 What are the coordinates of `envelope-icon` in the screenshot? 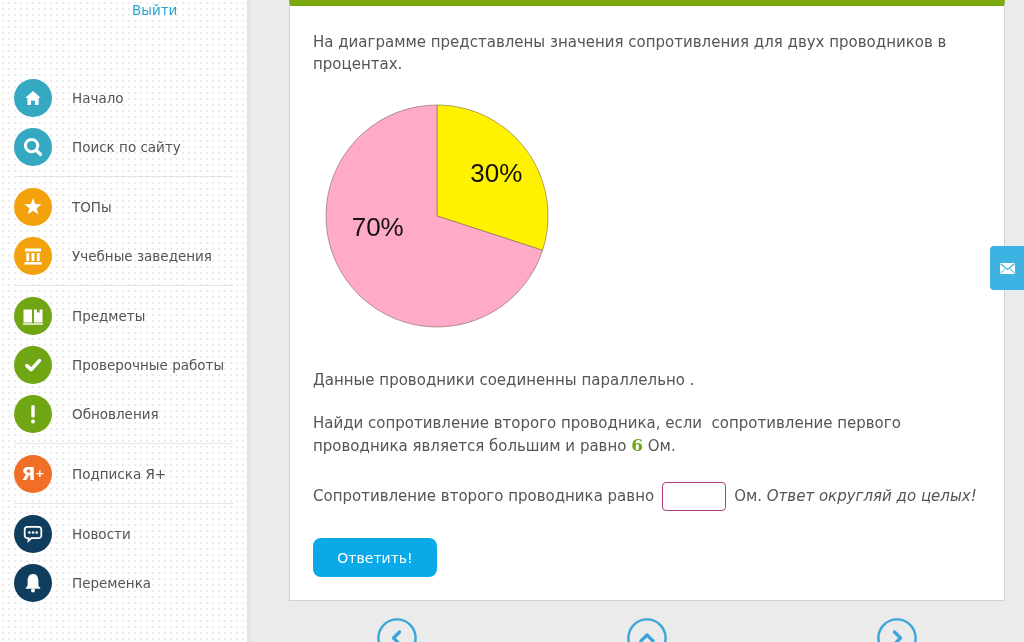 It's located at (1007, 268).